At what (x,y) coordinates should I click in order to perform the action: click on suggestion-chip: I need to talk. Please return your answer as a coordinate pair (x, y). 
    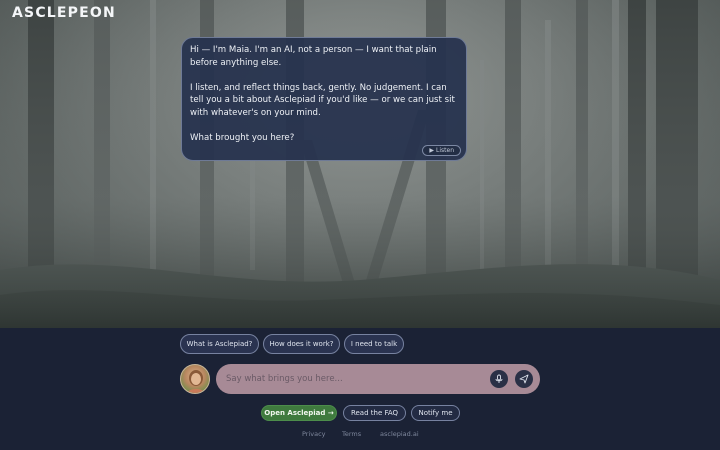
    Looking at the image, I should click on (374, 344).